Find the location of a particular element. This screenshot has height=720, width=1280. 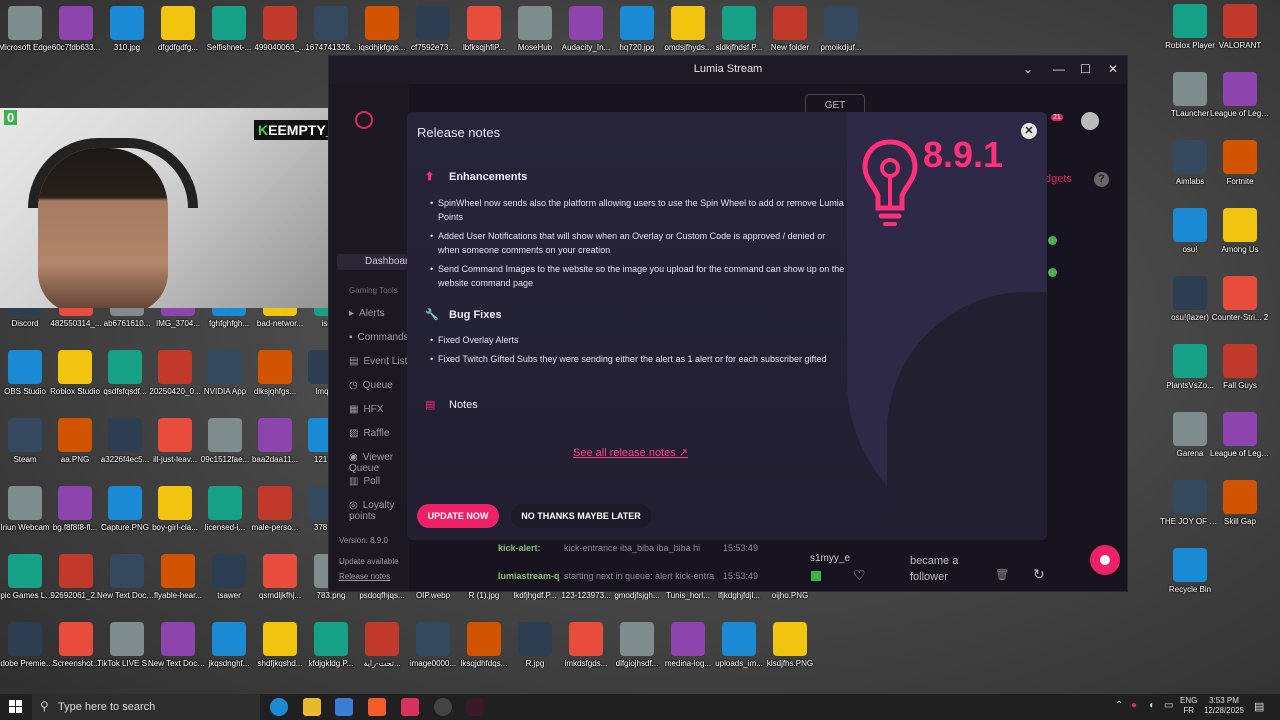

desktop-icon: Among Us is located at coordinates (1240, 231).